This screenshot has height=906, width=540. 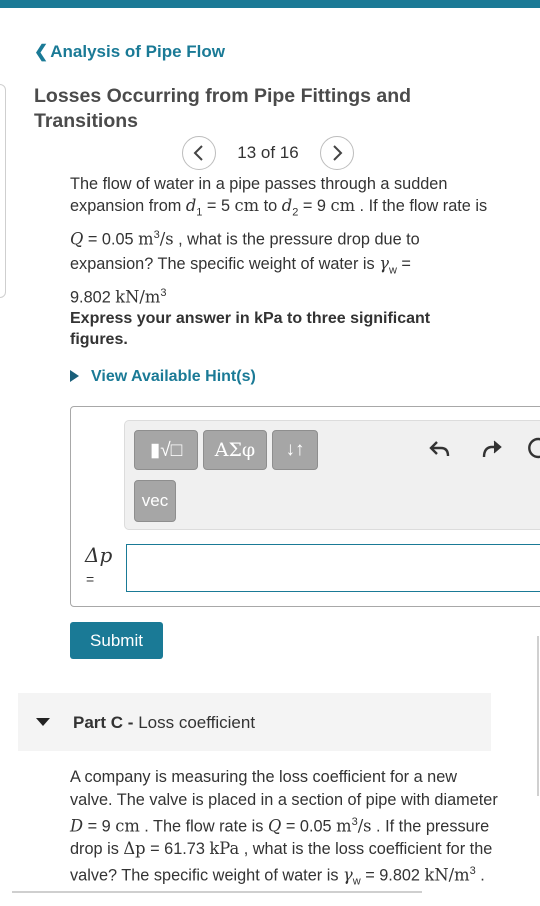 I want to click on previous-item-button, so click(x=199, y=153).